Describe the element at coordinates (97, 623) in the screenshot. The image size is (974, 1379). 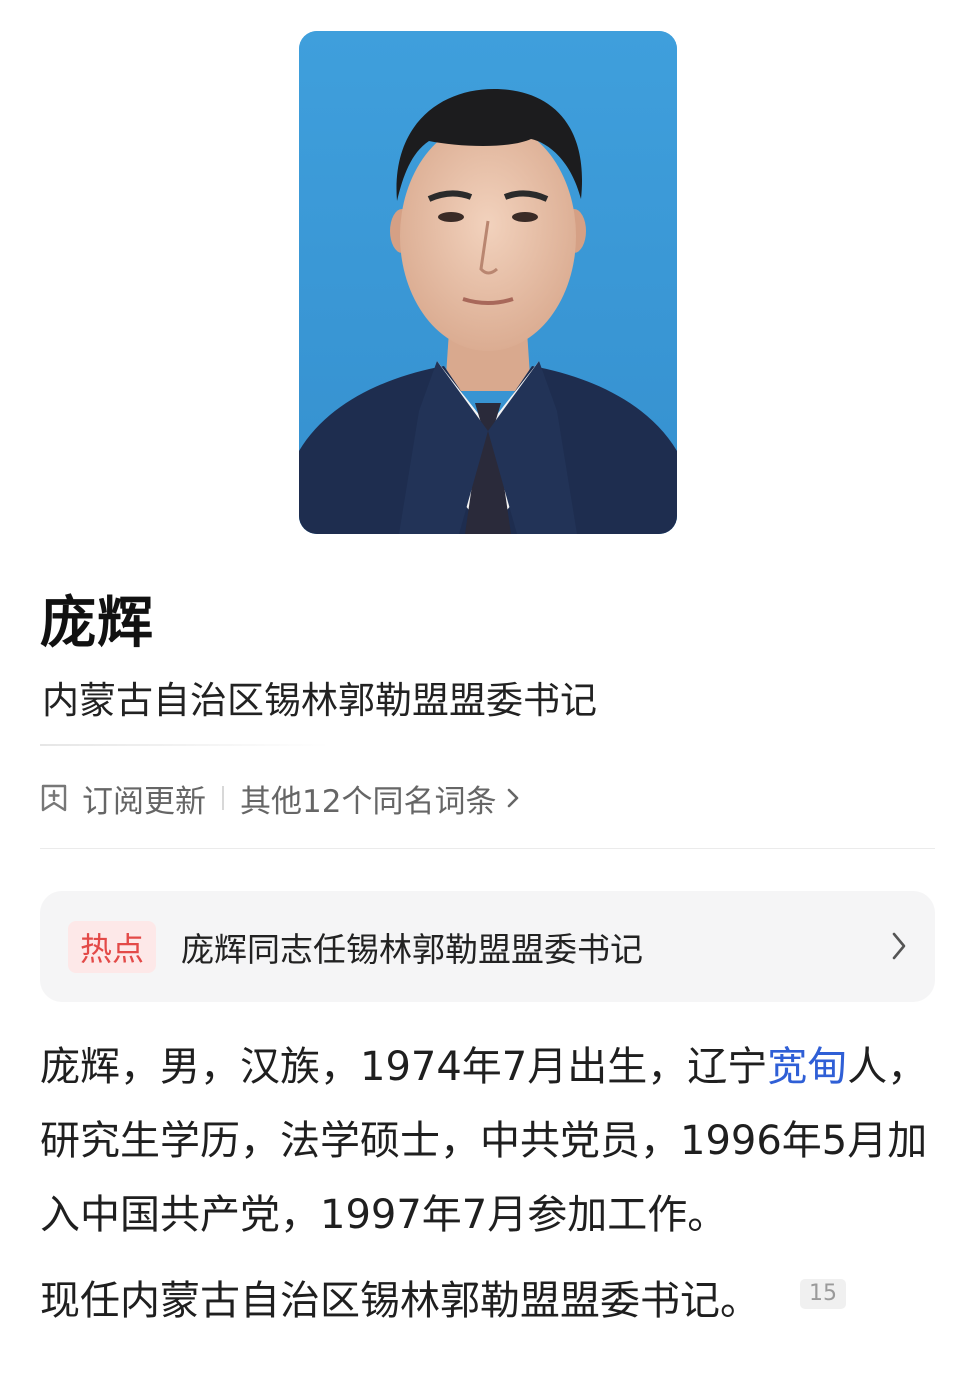
I see `entry-title: 庞辉` at that location.